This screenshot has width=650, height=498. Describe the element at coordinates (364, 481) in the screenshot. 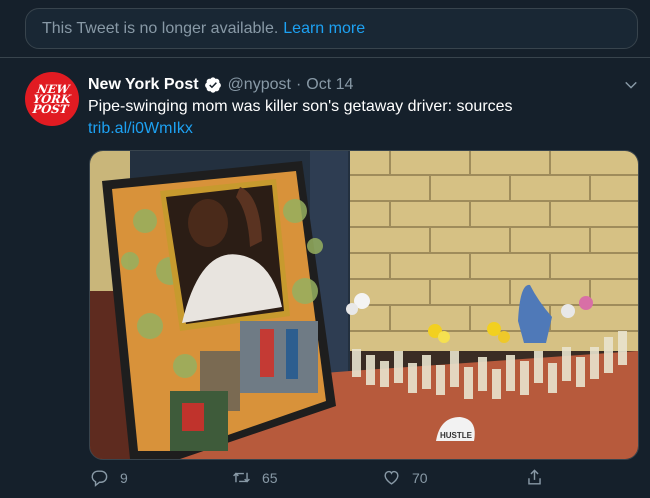

I see `tweet-actions: 9 65 70` at that location.